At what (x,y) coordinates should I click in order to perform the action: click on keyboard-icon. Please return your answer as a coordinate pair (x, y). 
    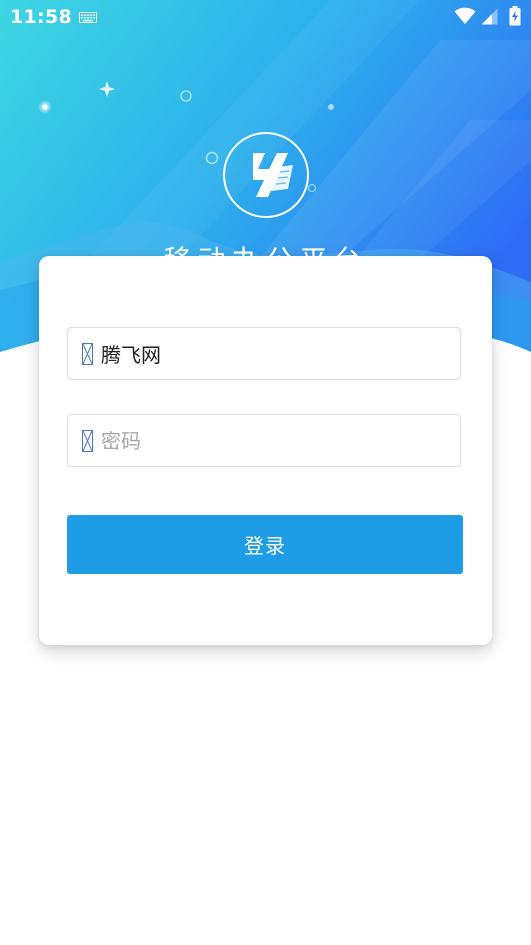
    Looking at the image, I should click on (88, 17).